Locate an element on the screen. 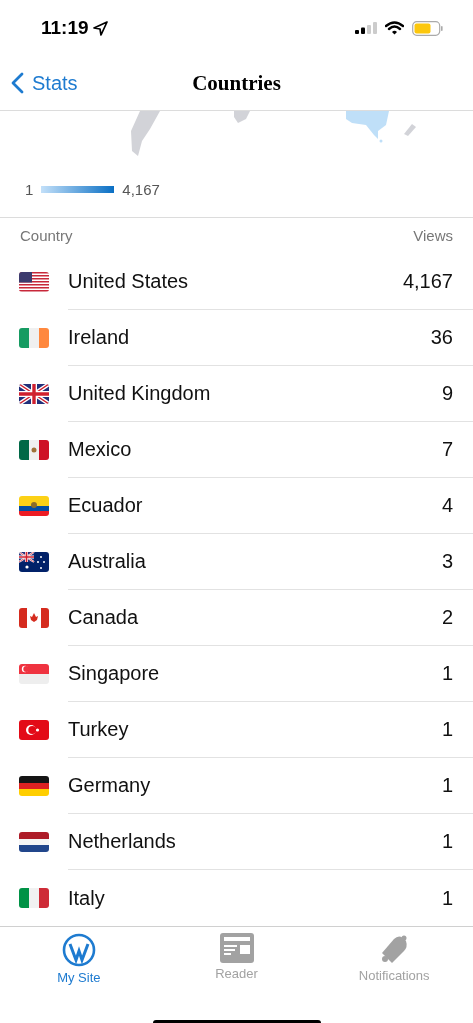  country-name: Singapore is located at coordinates (114, 673).